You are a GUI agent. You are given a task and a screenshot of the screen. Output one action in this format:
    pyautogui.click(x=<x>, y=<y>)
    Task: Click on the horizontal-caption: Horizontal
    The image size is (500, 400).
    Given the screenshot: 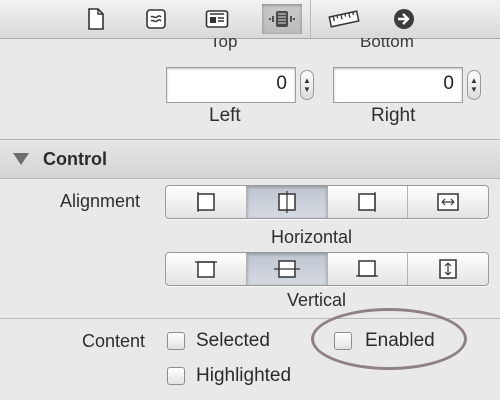 What is the action you would take?
    pyautogui.click(x=312, y=237)
    